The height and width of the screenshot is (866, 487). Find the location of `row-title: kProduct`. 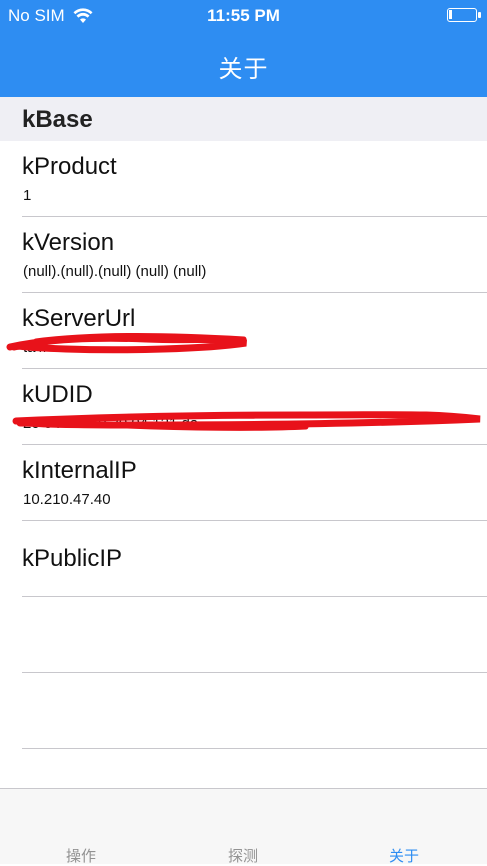

row-title: kProduct is located at coordinates (69, 166).